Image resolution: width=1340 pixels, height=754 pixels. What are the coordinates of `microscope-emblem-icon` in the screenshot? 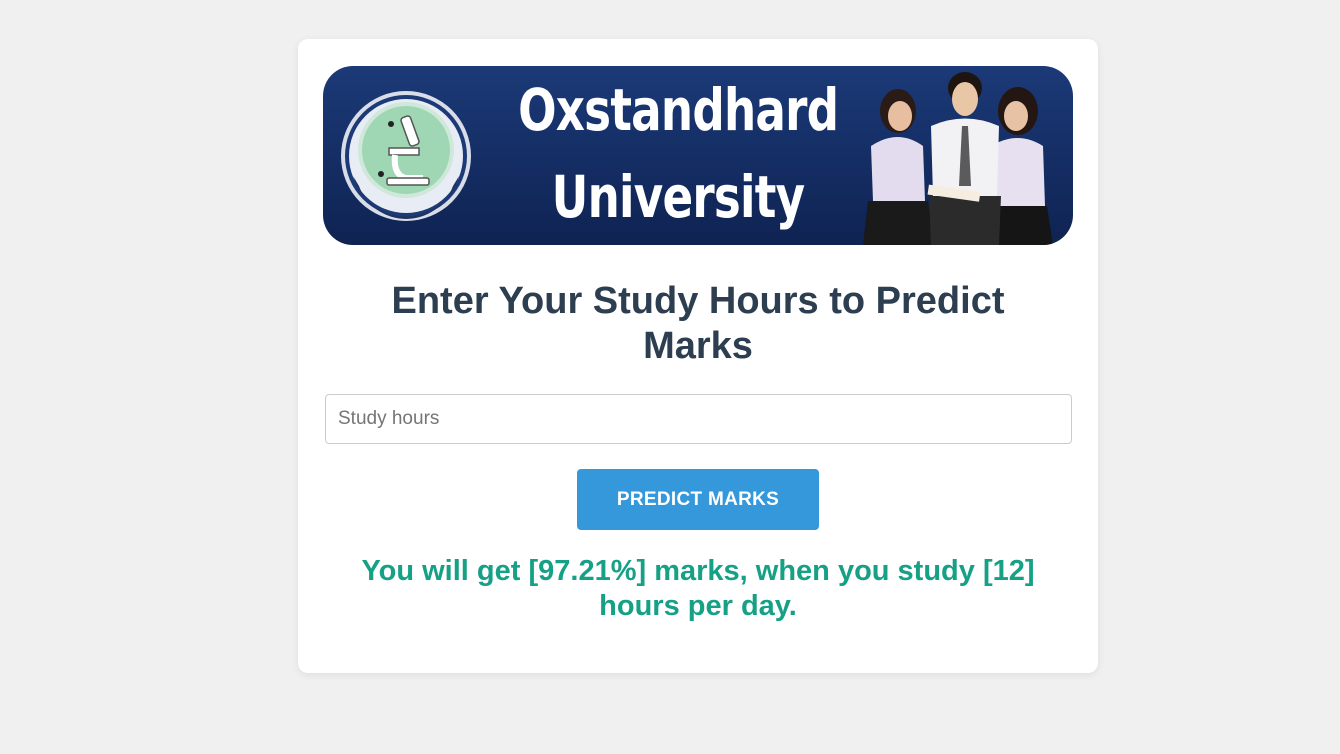 It's located at (406, 156).